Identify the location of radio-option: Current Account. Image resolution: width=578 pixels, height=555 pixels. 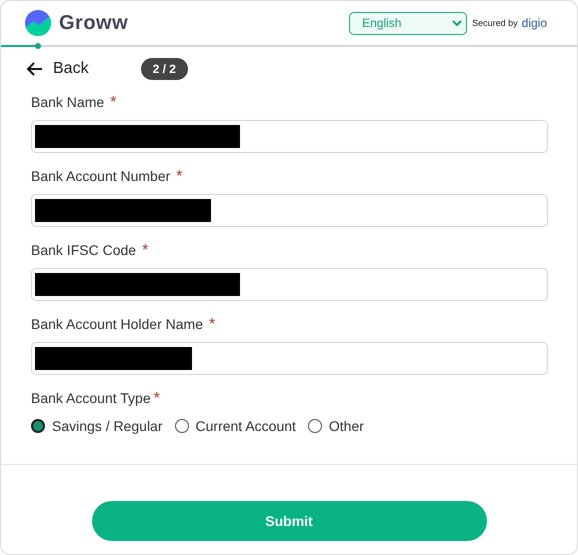
(235, 426).